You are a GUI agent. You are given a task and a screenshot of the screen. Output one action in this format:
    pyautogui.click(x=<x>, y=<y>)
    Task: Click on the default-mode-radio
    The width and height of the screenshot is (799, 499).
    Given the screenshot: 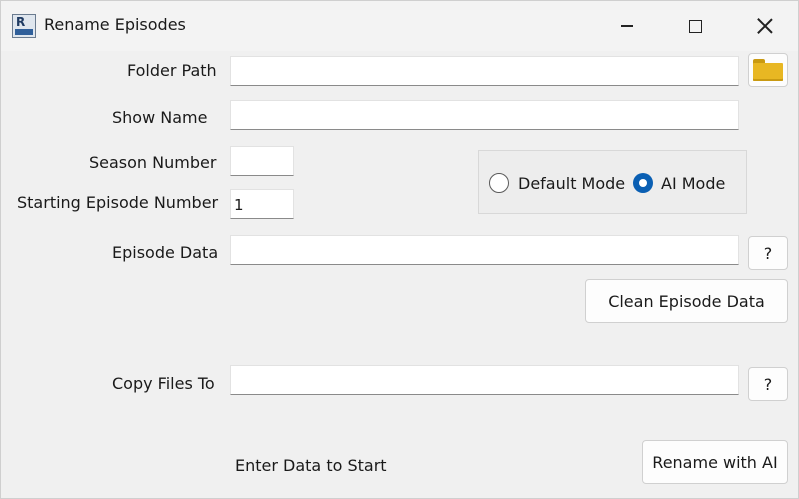 What is the action you would take?
    pyautogui.click(x=499, y=183)
    